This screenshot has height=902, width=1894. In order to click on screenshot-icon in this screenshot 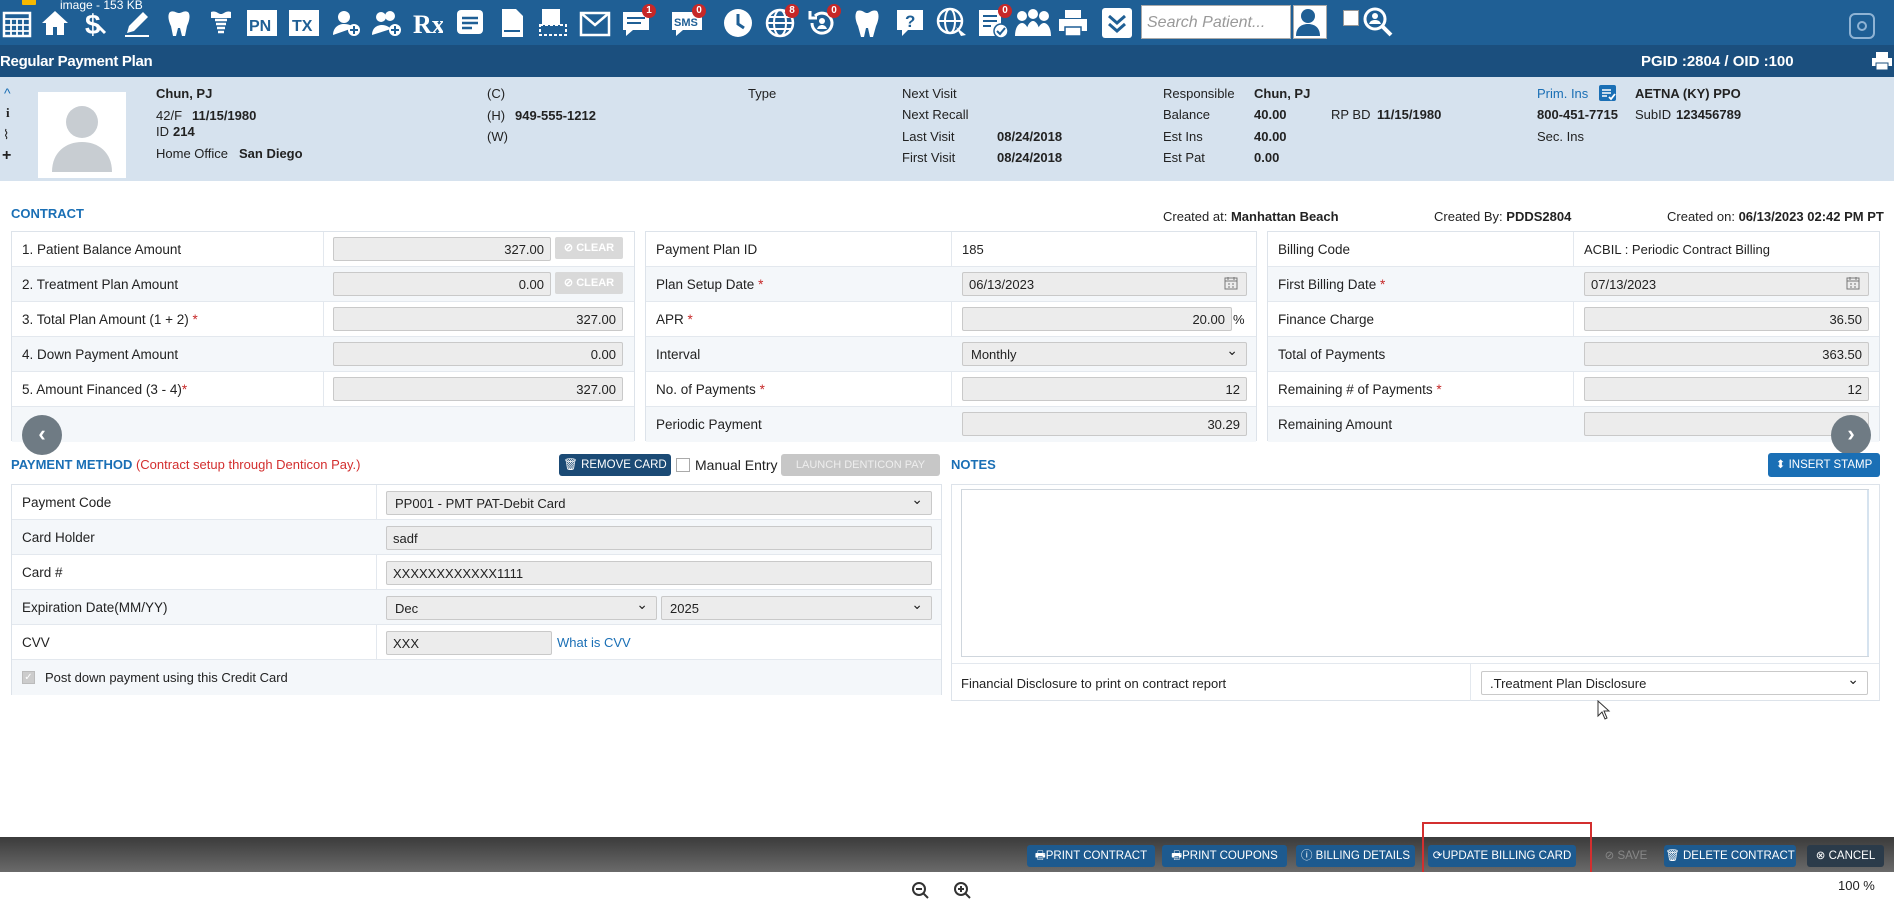, I will do `click(1862, 26)`.